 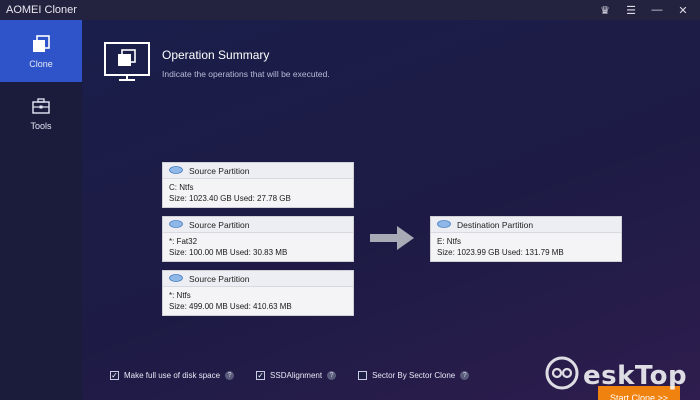 I want to click on page-title: Operation Summary, so click(x=216, y=55).